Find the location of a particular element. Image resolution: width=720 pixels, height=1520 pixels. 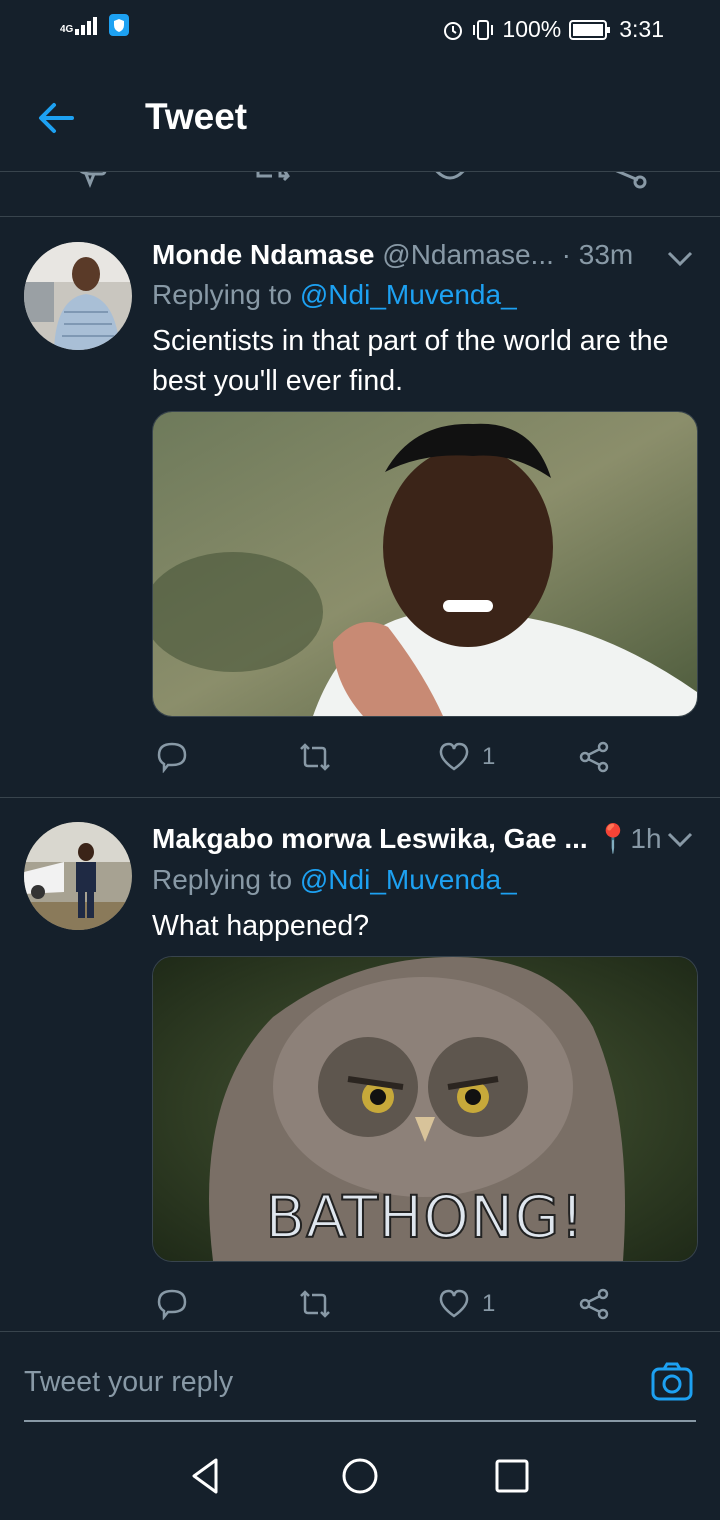

gif-caption: BATHONG! is located at coordinates (424, 1217).